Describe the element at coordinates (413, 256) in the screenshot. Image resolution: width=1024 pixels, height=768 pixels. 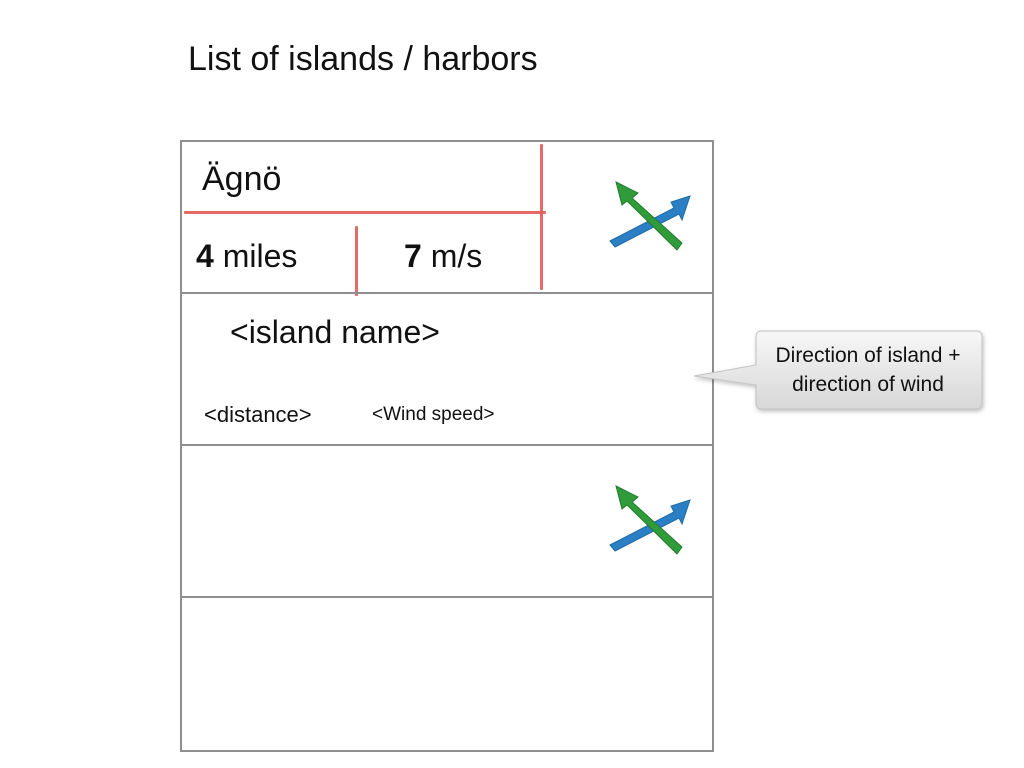
I see `wind-value: 7` at that location.